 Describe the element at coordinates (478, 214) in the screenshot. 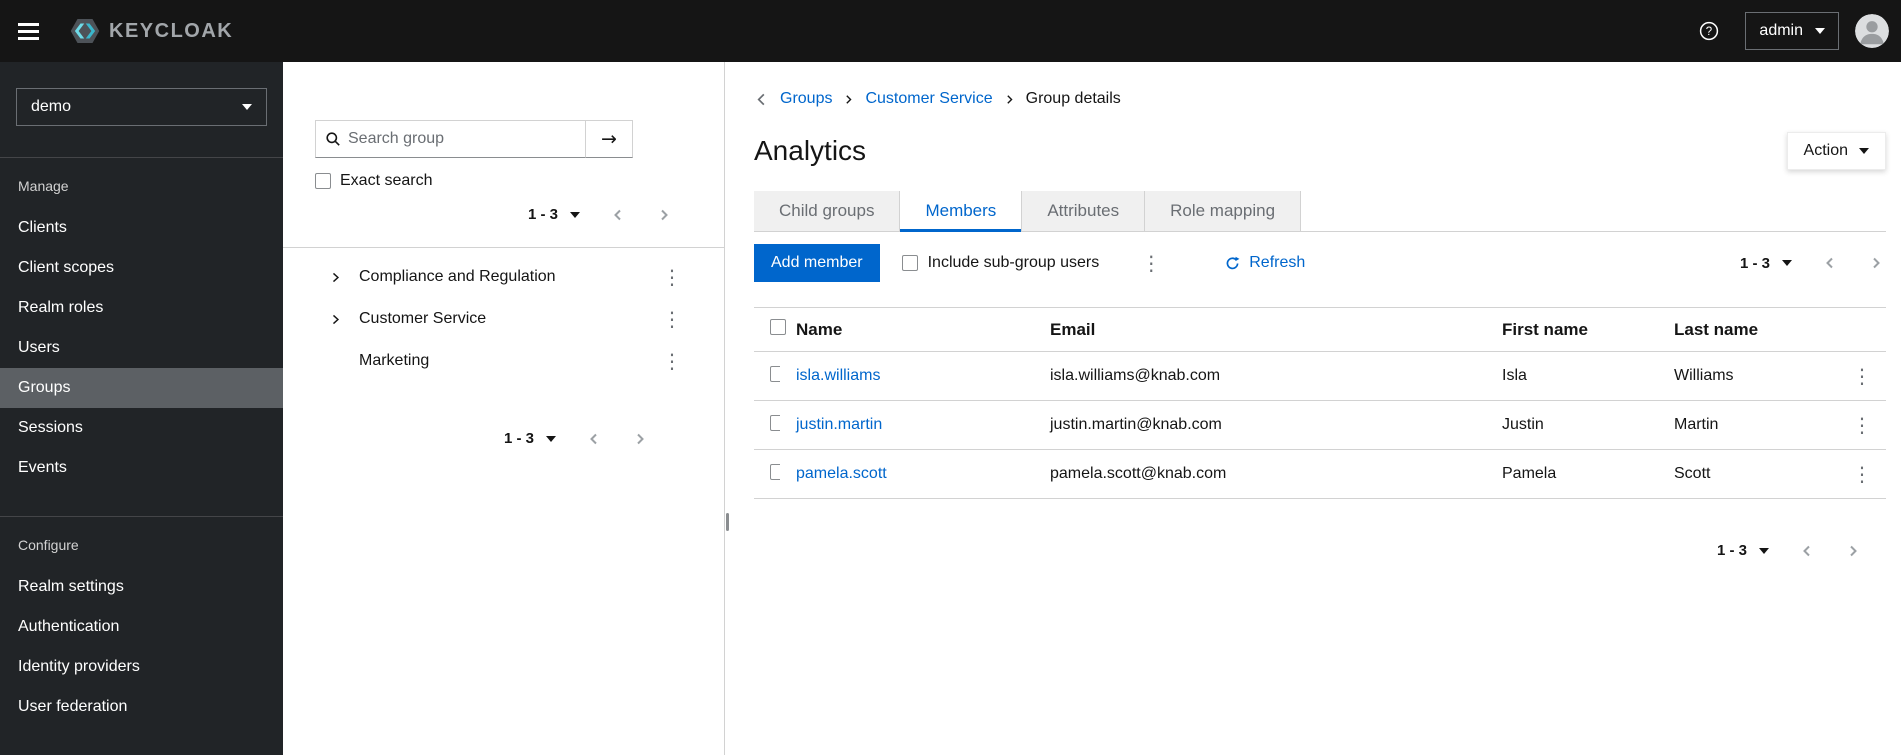

I see `groups-pagination-top: 1 - 3` at that location.